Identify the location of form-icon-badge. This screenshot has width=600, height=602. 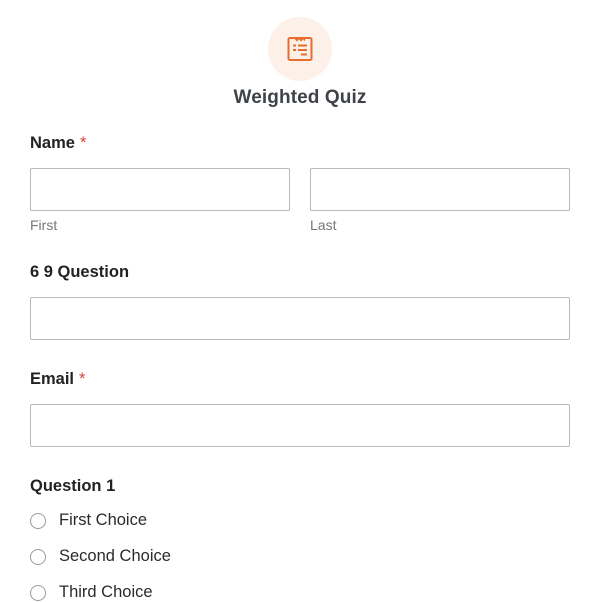
(300, 49).